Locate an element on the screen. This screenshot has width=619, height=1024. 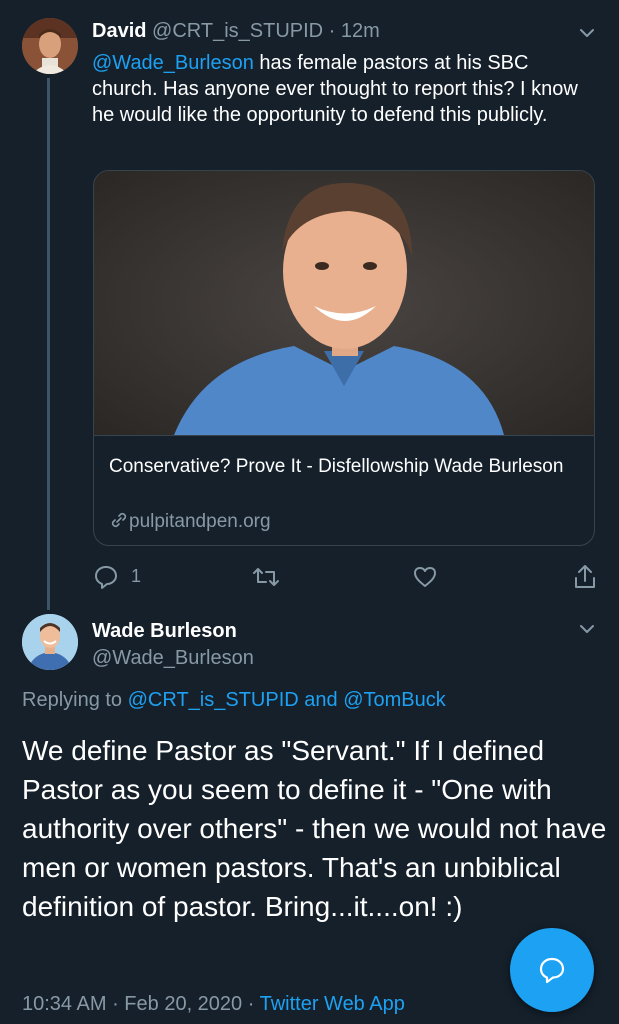
reply-count: 1 is located at coordinates (136, 576).